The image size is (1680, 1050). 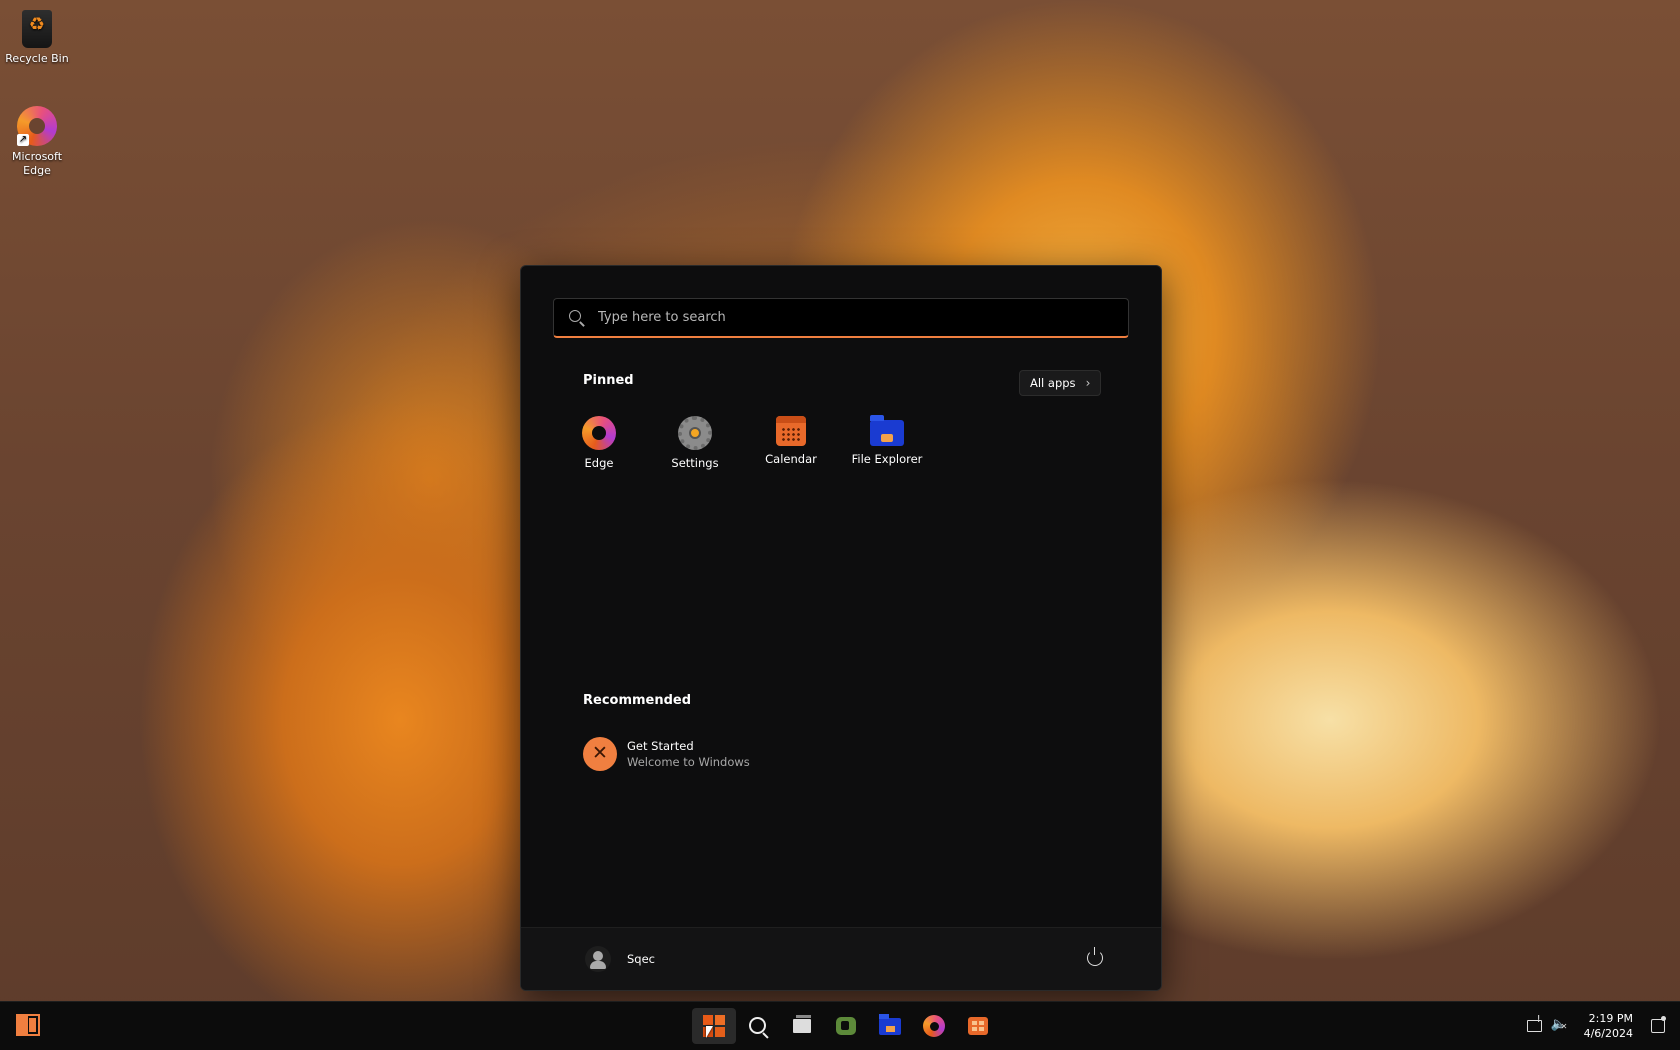 I want to click on chat-icon, so click(x=846, y=1026).